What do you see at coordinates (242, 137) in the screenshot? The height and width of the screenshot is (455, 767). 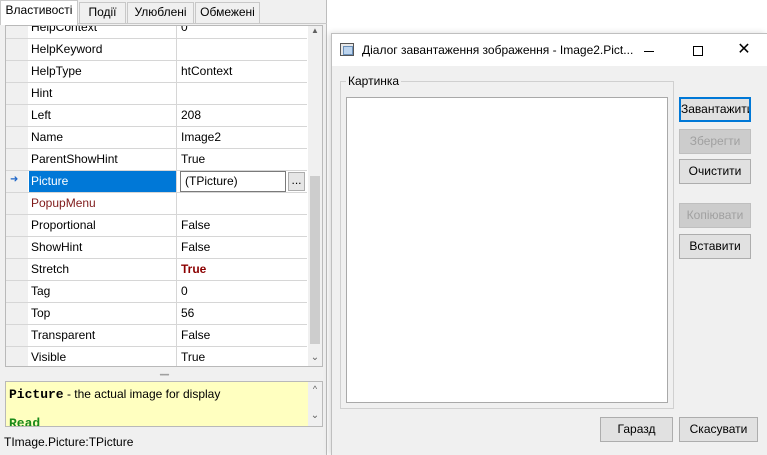 I see `property-value: Image2` at bounding box center [242, 137].